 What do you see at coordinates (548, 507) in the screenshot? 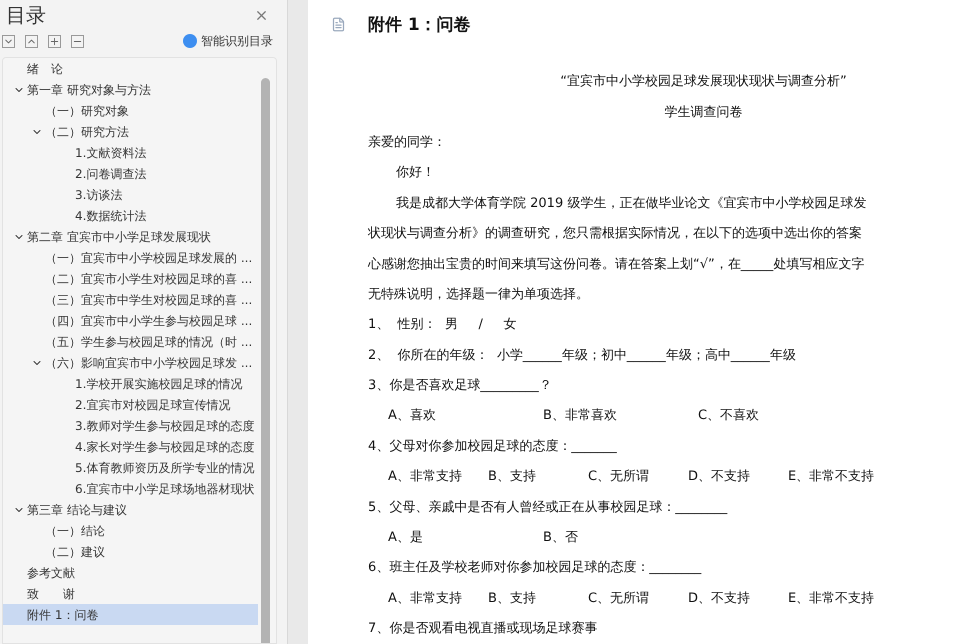
I see `document-text: 5、父母、亲戚中是否有人曾经或正在从事校园足球：________` at bounding box center [548, 507].